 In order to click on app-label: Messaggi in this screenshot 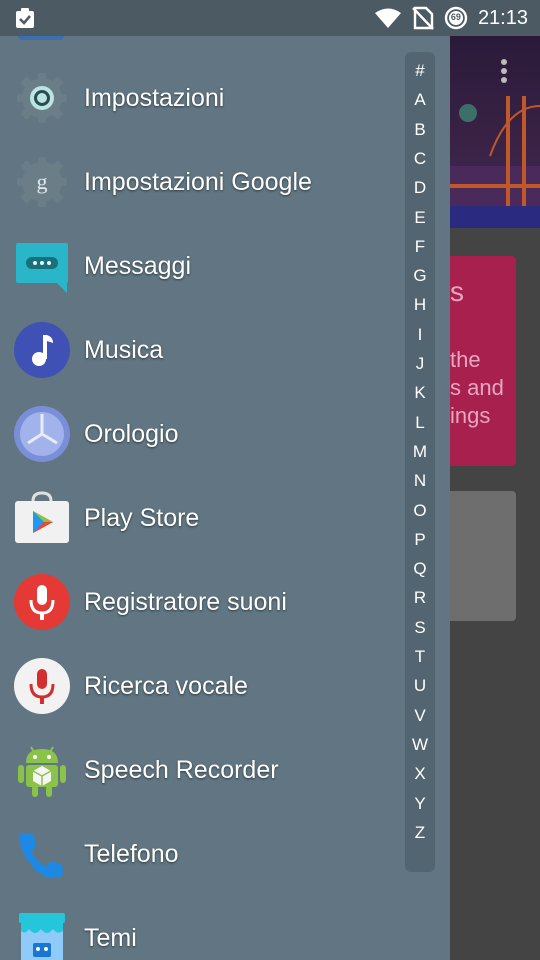, I will do `click(137, 265)`.